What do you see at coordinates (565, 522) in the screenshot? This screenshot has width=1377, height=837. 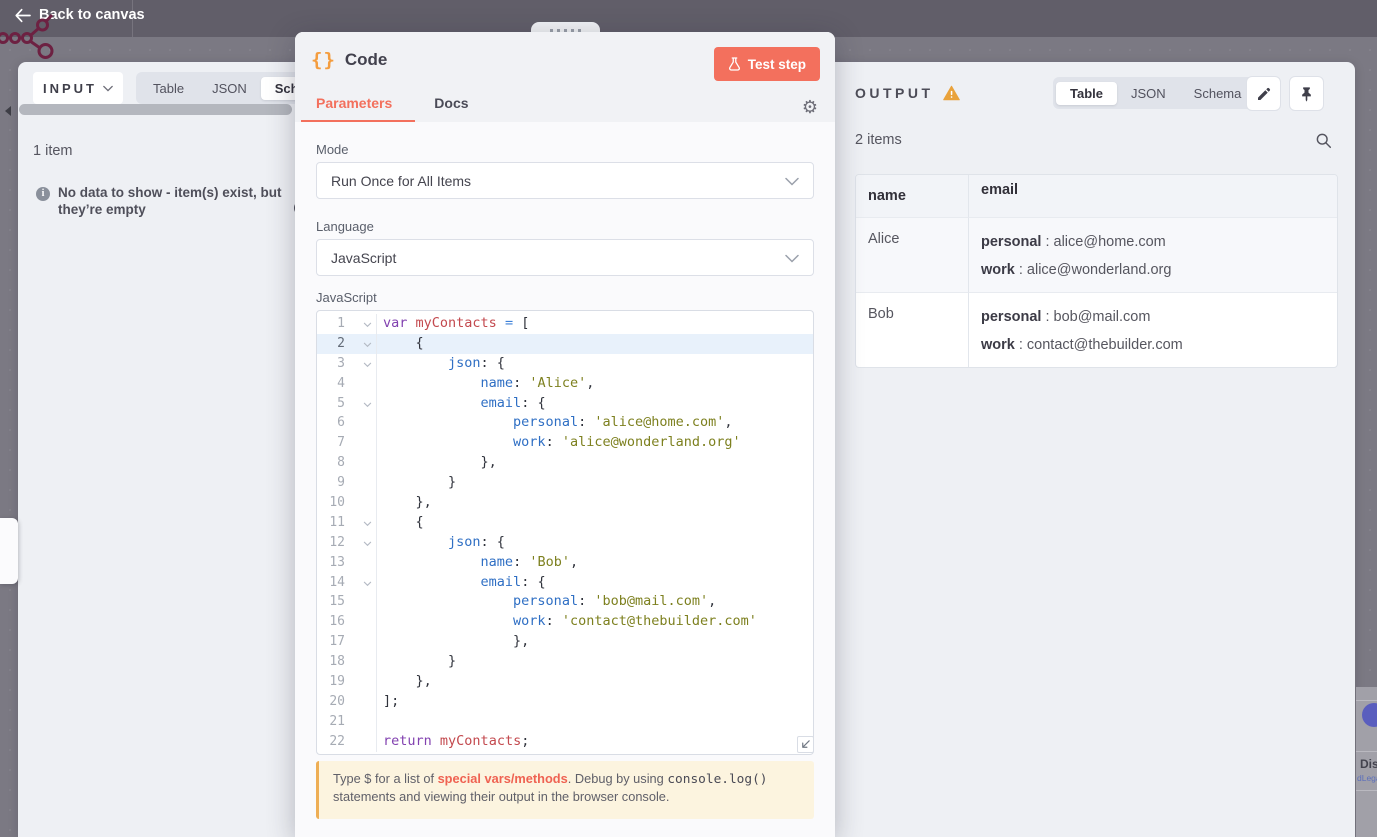 I see `code-line-11: 11 {` at bounding box center [565, 522].